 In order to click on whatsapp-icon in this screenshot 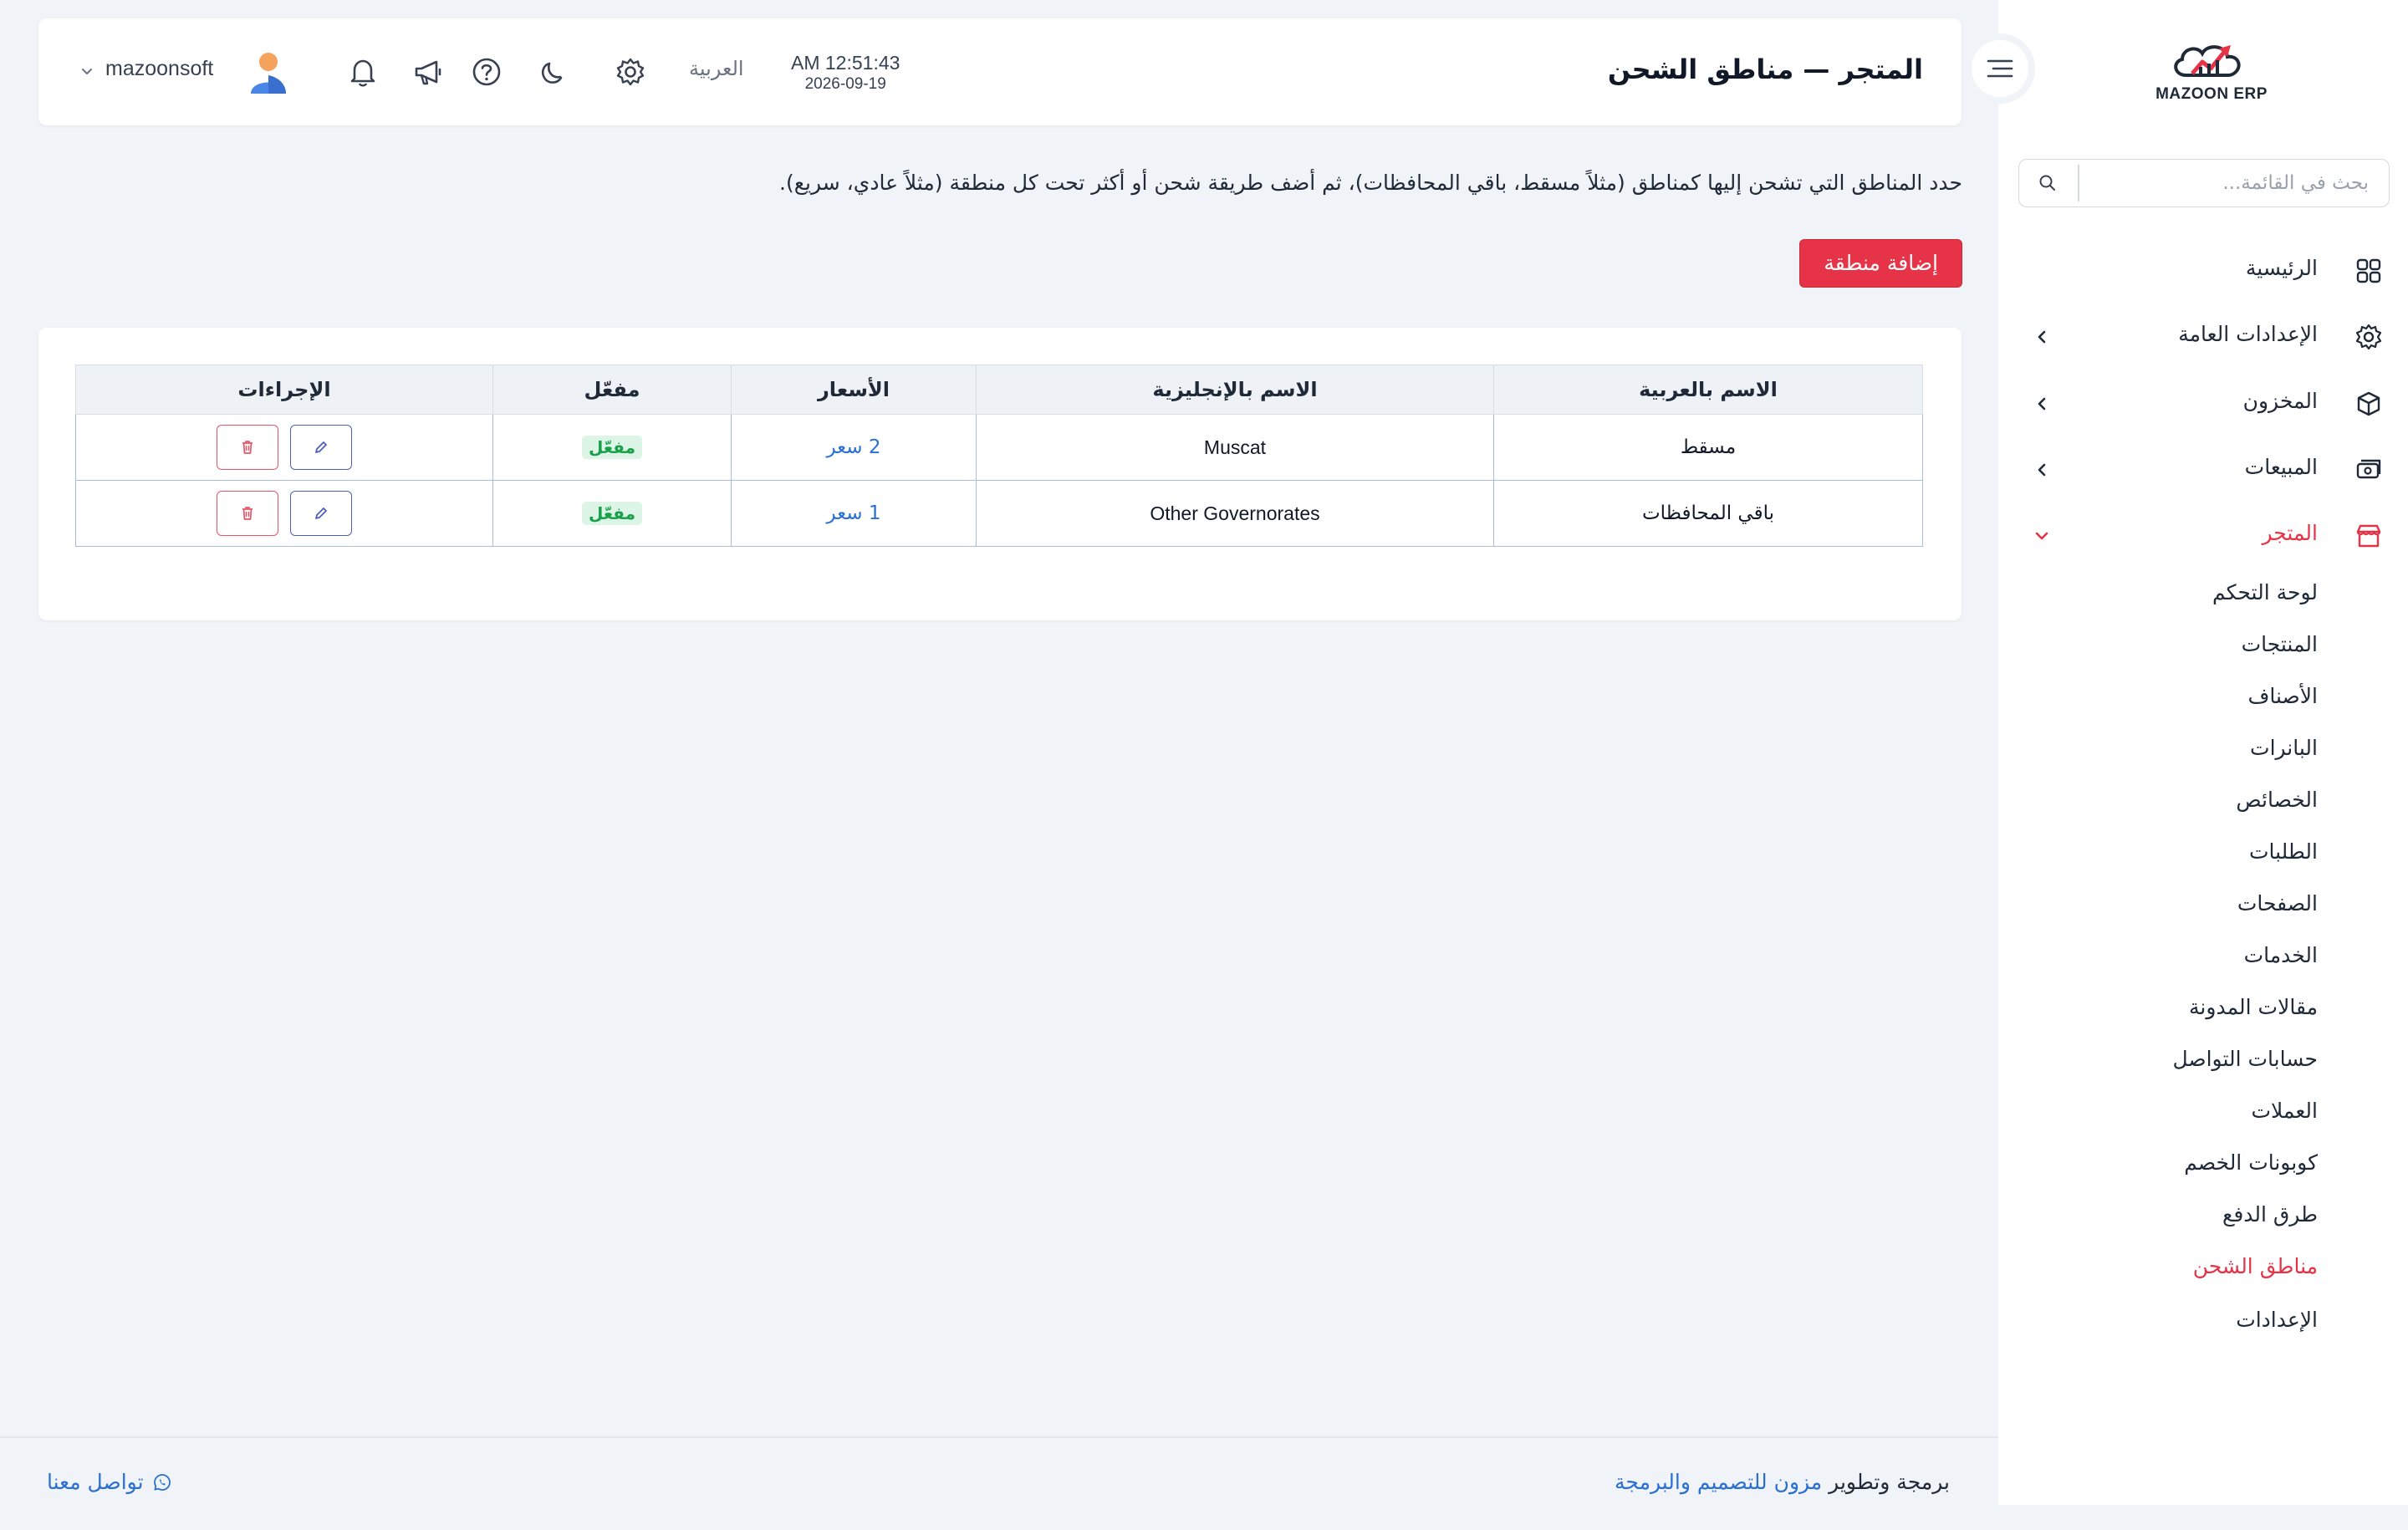, I will do `click(162, 1483)`.